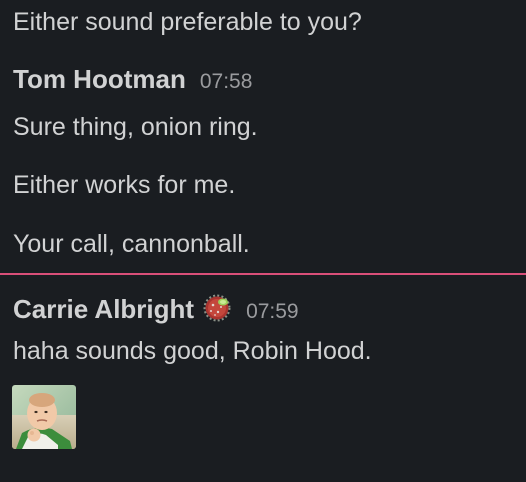 This screenshot has height=482, width=526. Describe the element at coordinates (217, 308) in the screenshot. I see `virus-emoji-icon` at that location.